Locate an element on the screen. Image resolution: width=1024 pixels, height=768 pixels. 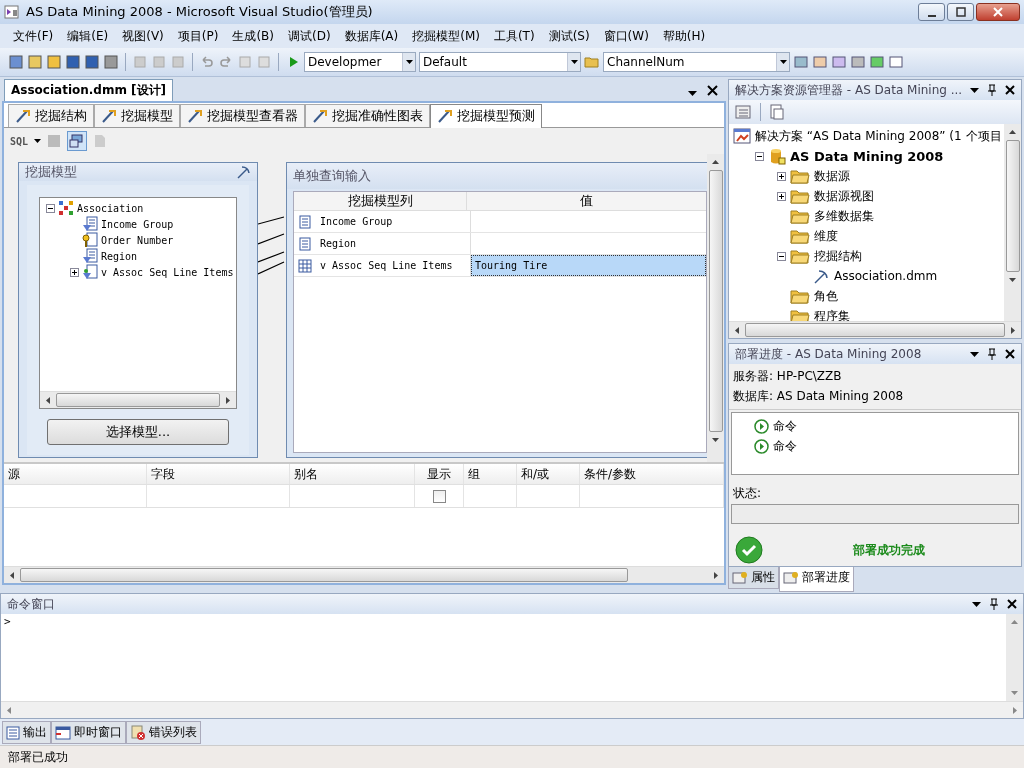
tree-item: 多维数据集 is located at coordinates (844, 216).